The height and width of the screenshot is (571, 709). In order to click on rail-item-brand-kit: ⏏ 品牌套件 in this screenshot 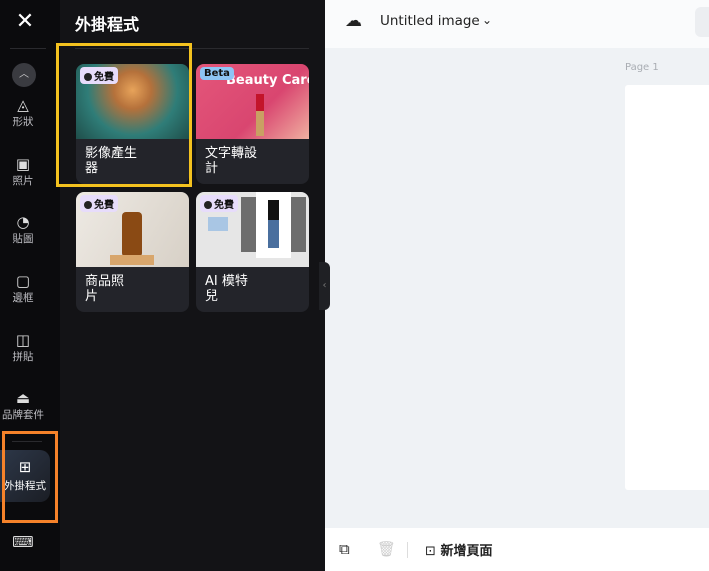, I will do `click(25, 405)`.